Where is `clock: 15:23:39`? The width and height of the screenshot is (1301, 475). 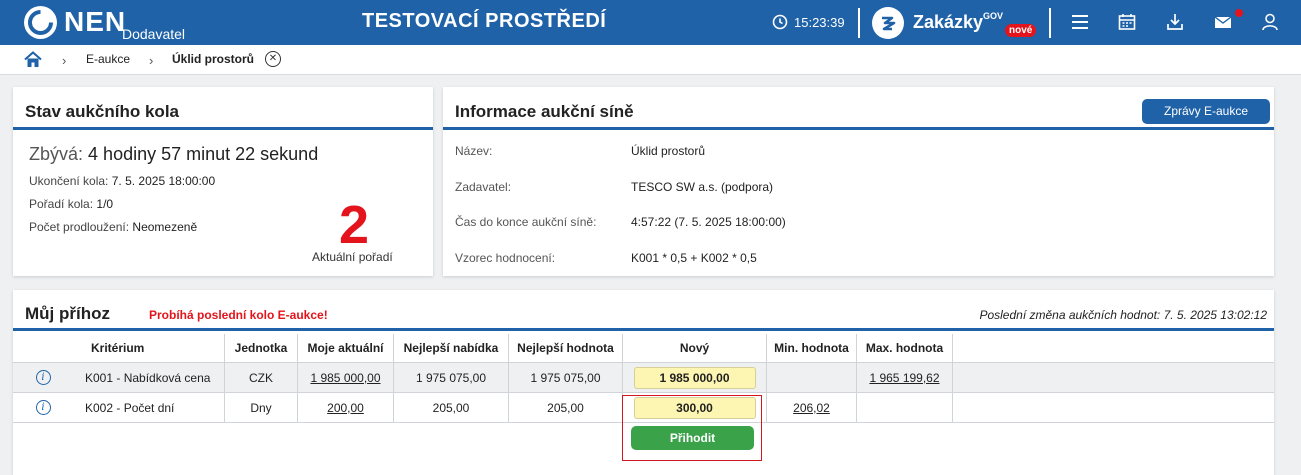 clock: 15:23:39 is located at coordinates (808, 22).